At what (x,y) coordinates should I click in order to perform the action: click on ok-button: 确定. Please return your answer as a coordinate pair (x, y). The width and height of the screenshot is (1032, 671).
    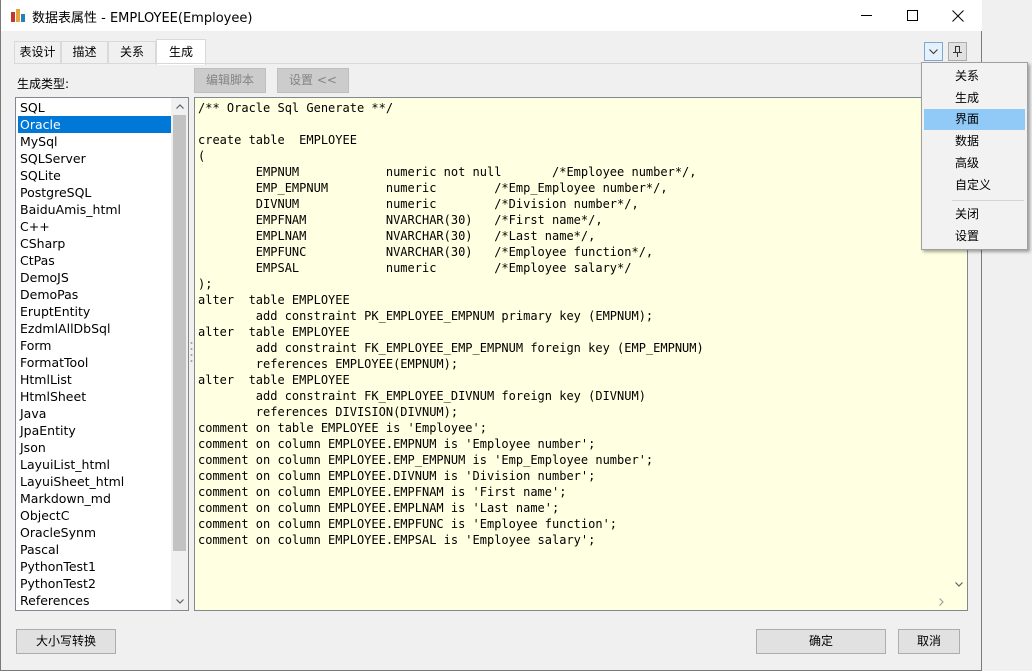
    Looking at the image, I should click on (821, 641).